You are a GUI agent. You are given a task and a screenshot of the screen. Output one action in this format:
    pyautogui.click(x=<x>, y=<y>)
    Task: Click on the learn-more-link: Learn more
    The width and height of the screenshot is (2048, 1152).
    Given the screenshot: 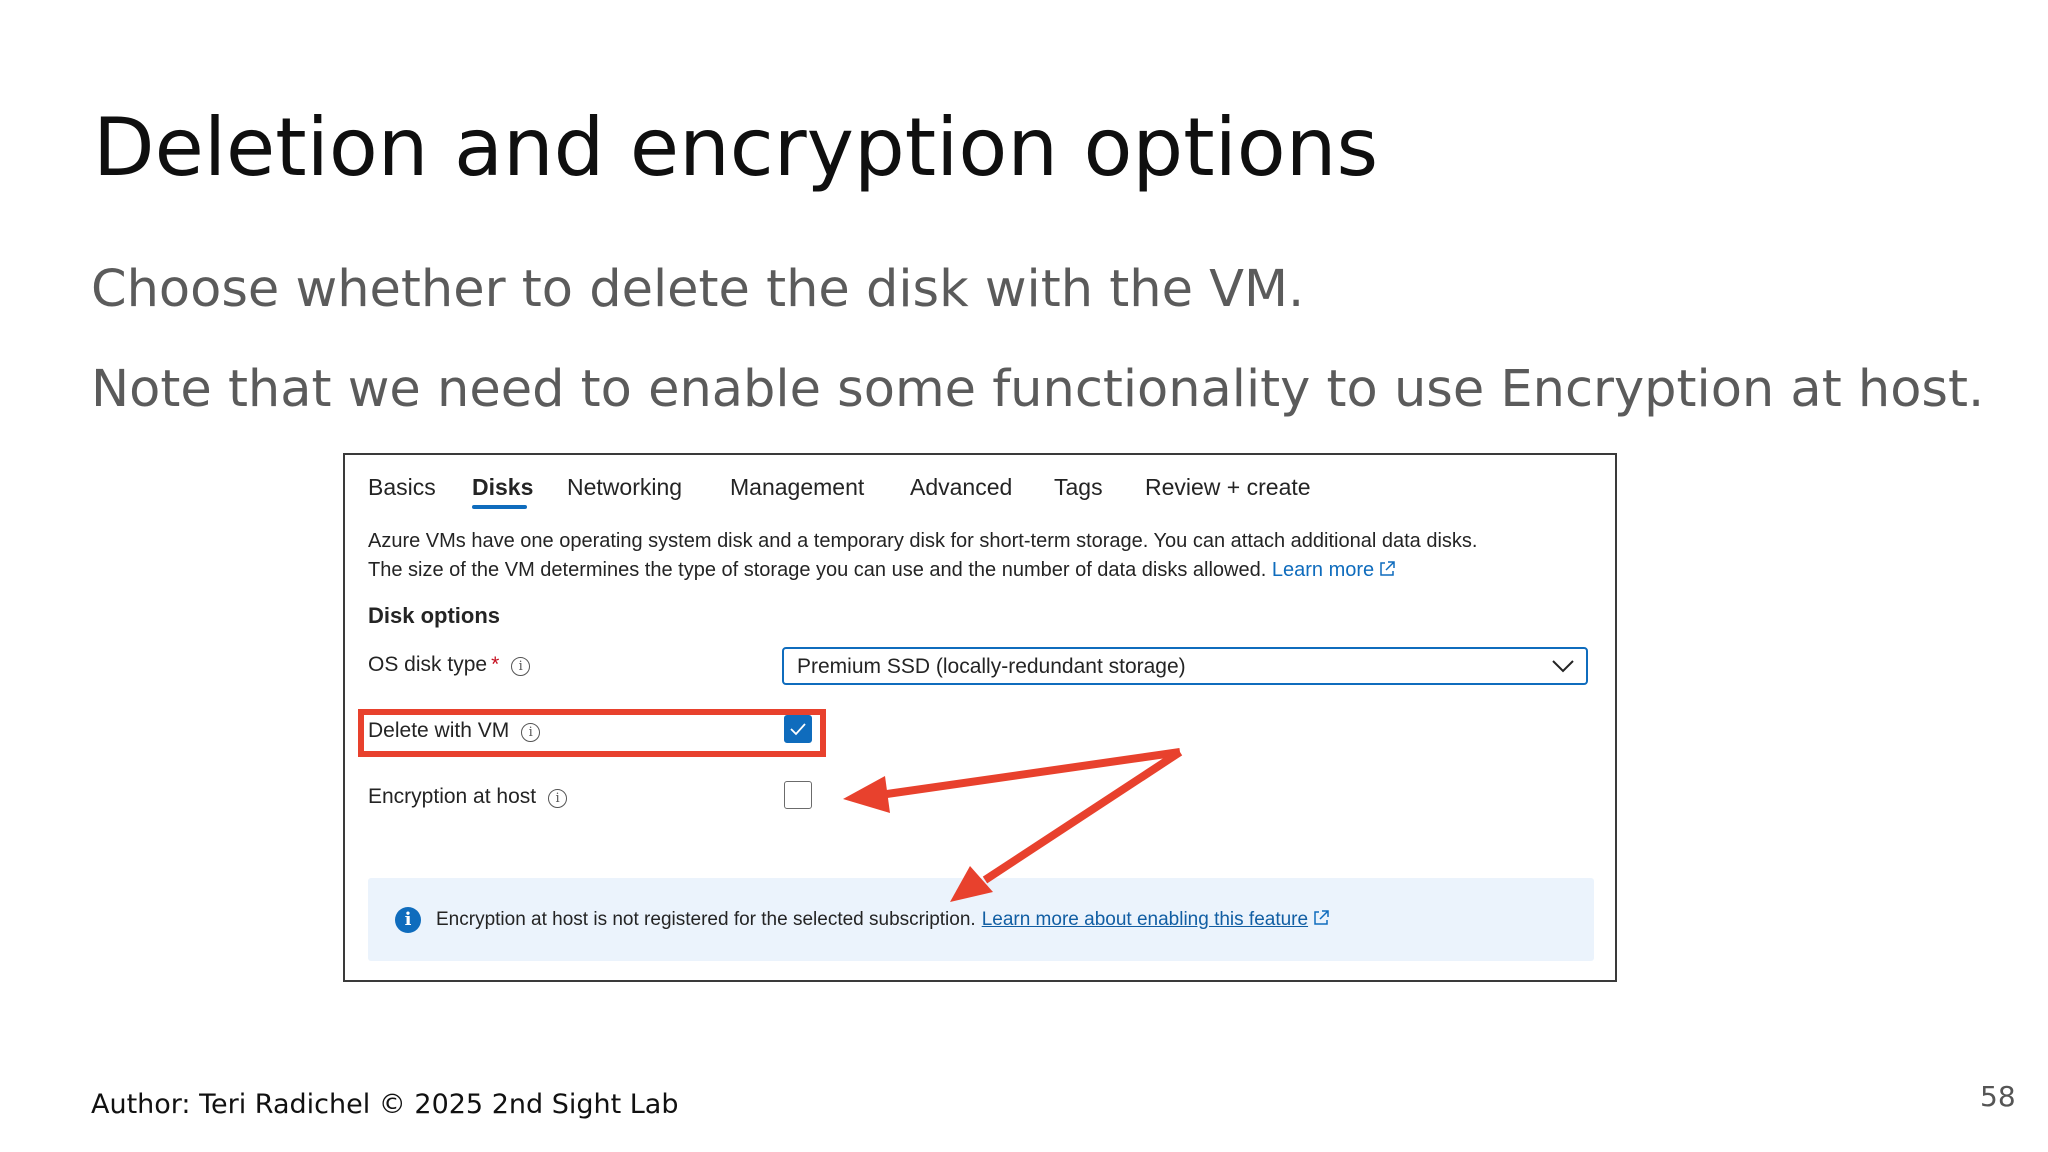 What is the action you would take?
    pyautogui.click(x=1334, y=570)
    